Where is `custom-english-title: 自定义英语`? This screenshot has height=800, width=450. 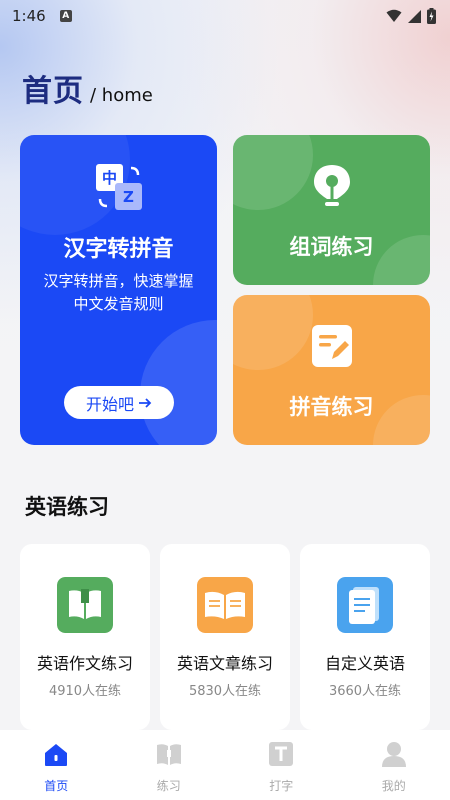
custom-english-title: 自定义英语 is located at coordinates (364, 663).